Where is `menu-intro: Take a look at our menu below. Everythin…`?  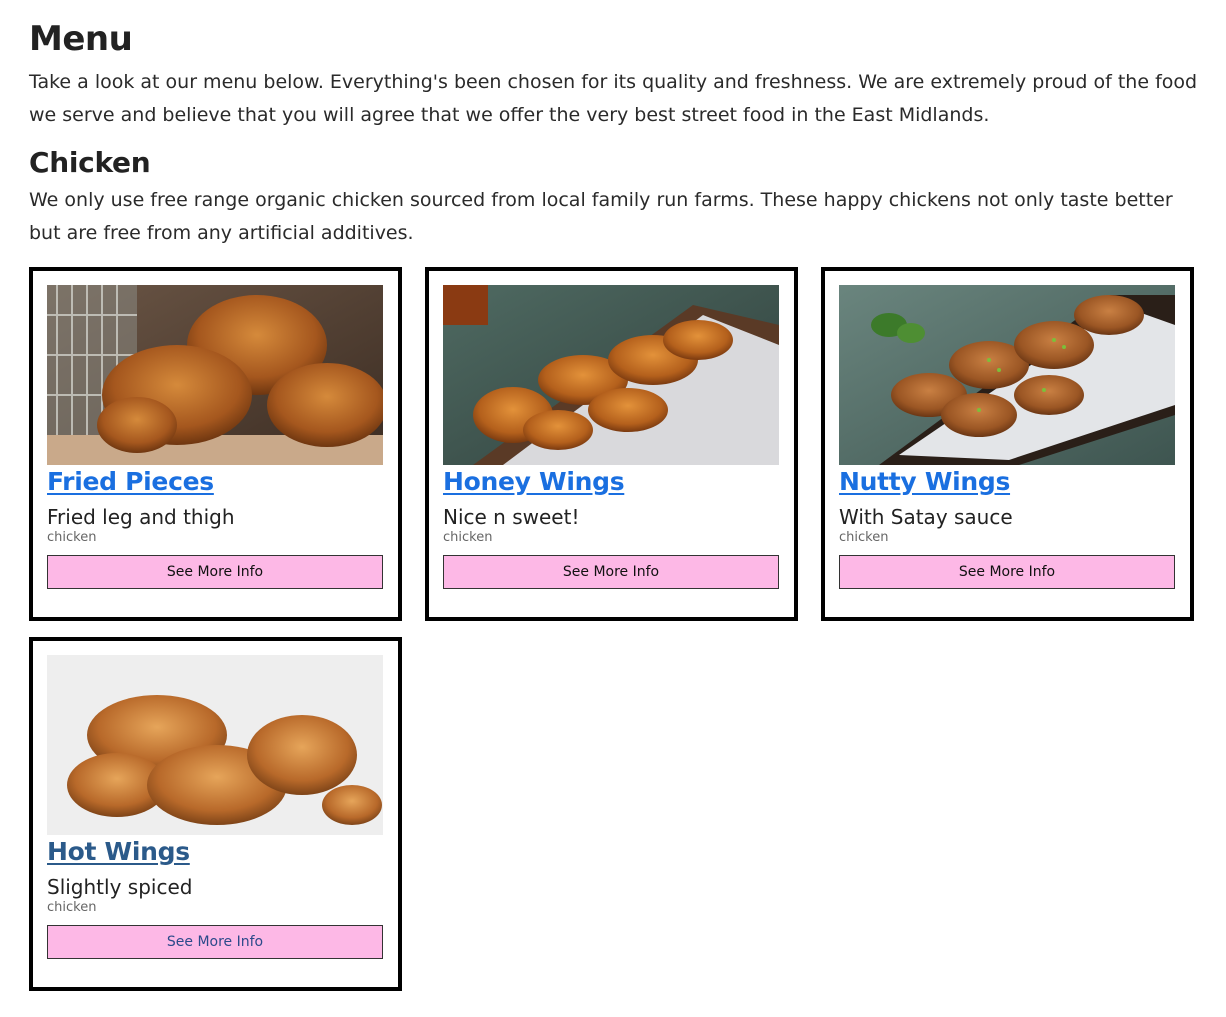
menu-intro: Take a look at our menu below. Everythin… is located at coordinates (613, 98).